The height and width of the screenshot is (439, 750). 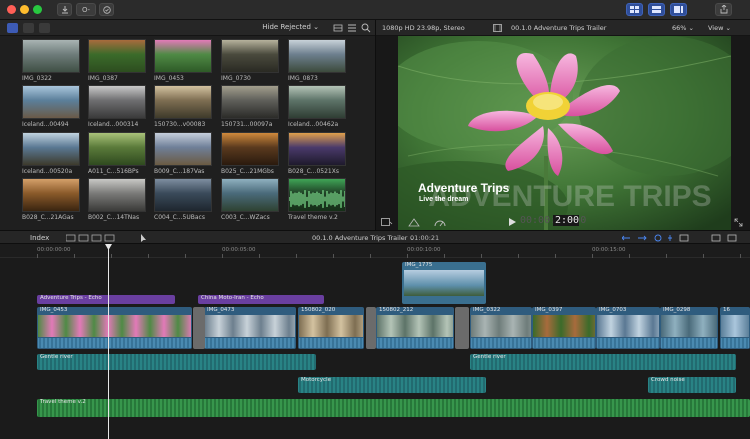 What do you see at coordinates (56, 357) in the screenshot?
I see `audio-clip-label: Gentle river` at bounding box center [56, 357].